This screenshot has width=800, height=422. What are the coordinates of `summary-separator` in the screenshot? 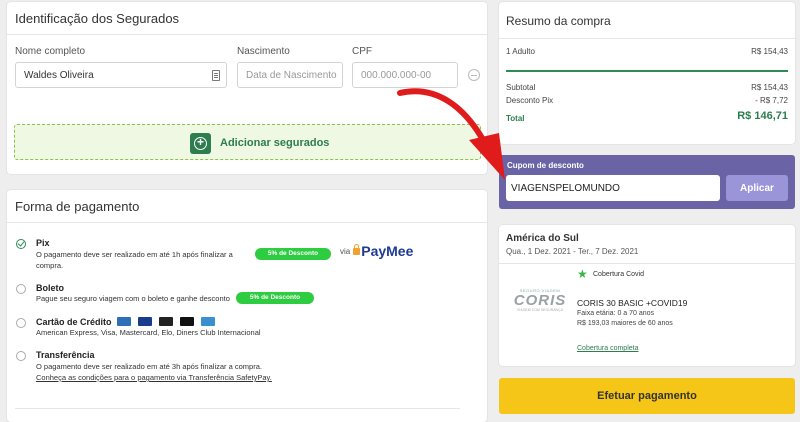 It's located at (647, 71).